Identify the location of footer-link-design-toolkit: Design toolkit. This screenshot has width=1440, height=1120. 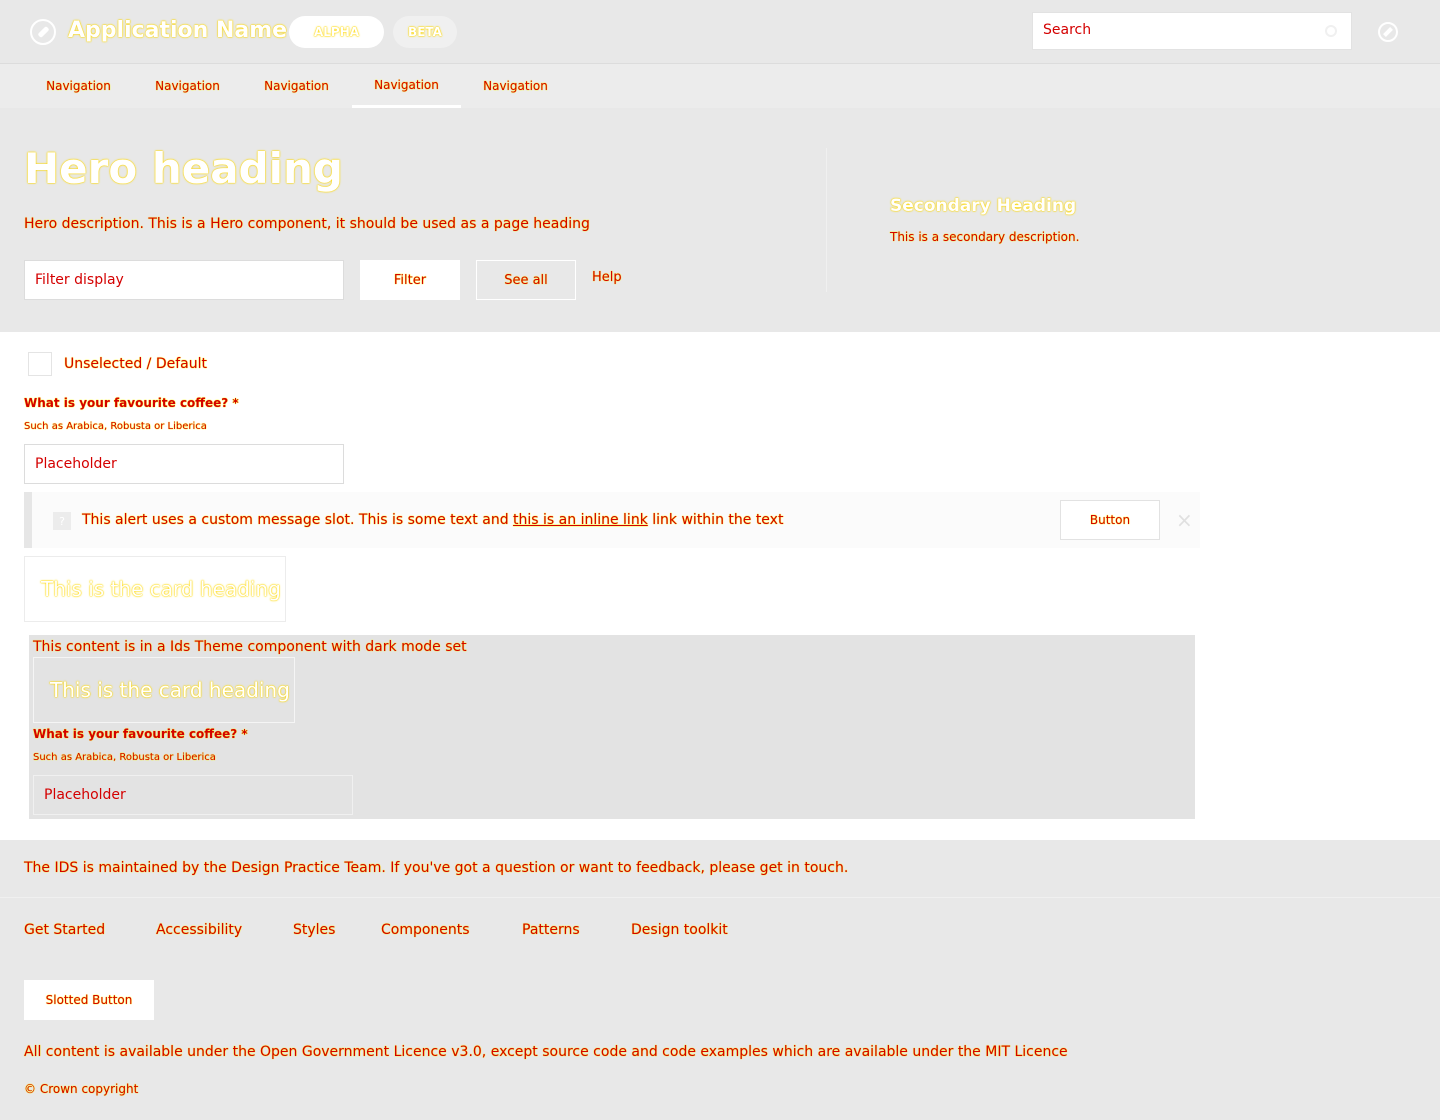
(679, 930).